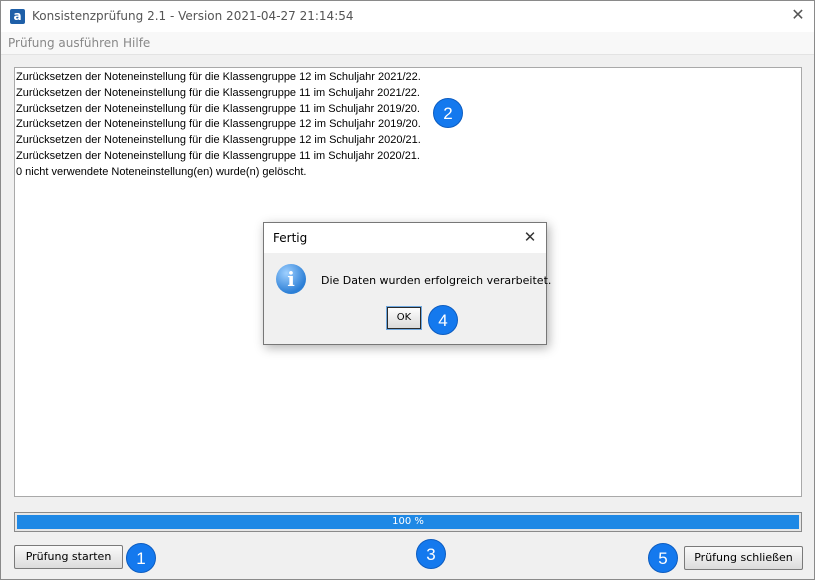  I want to click on dialog-title-bar: Fertig ✕, so click(405, 238).